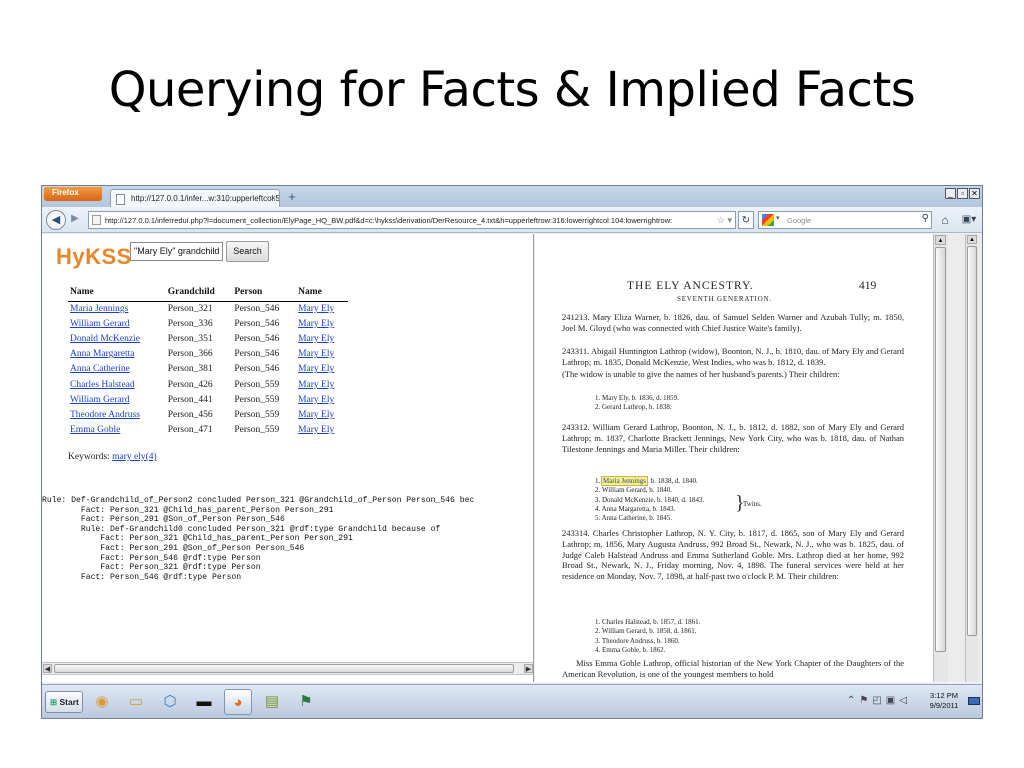 Image resolution: width=1024 pixels, height=768 pixels. What do you see at coordinates (176, 251) in the screenshot?
I see `query-input: "Mary Ely" grandchild` at bounding box center [176, 251].